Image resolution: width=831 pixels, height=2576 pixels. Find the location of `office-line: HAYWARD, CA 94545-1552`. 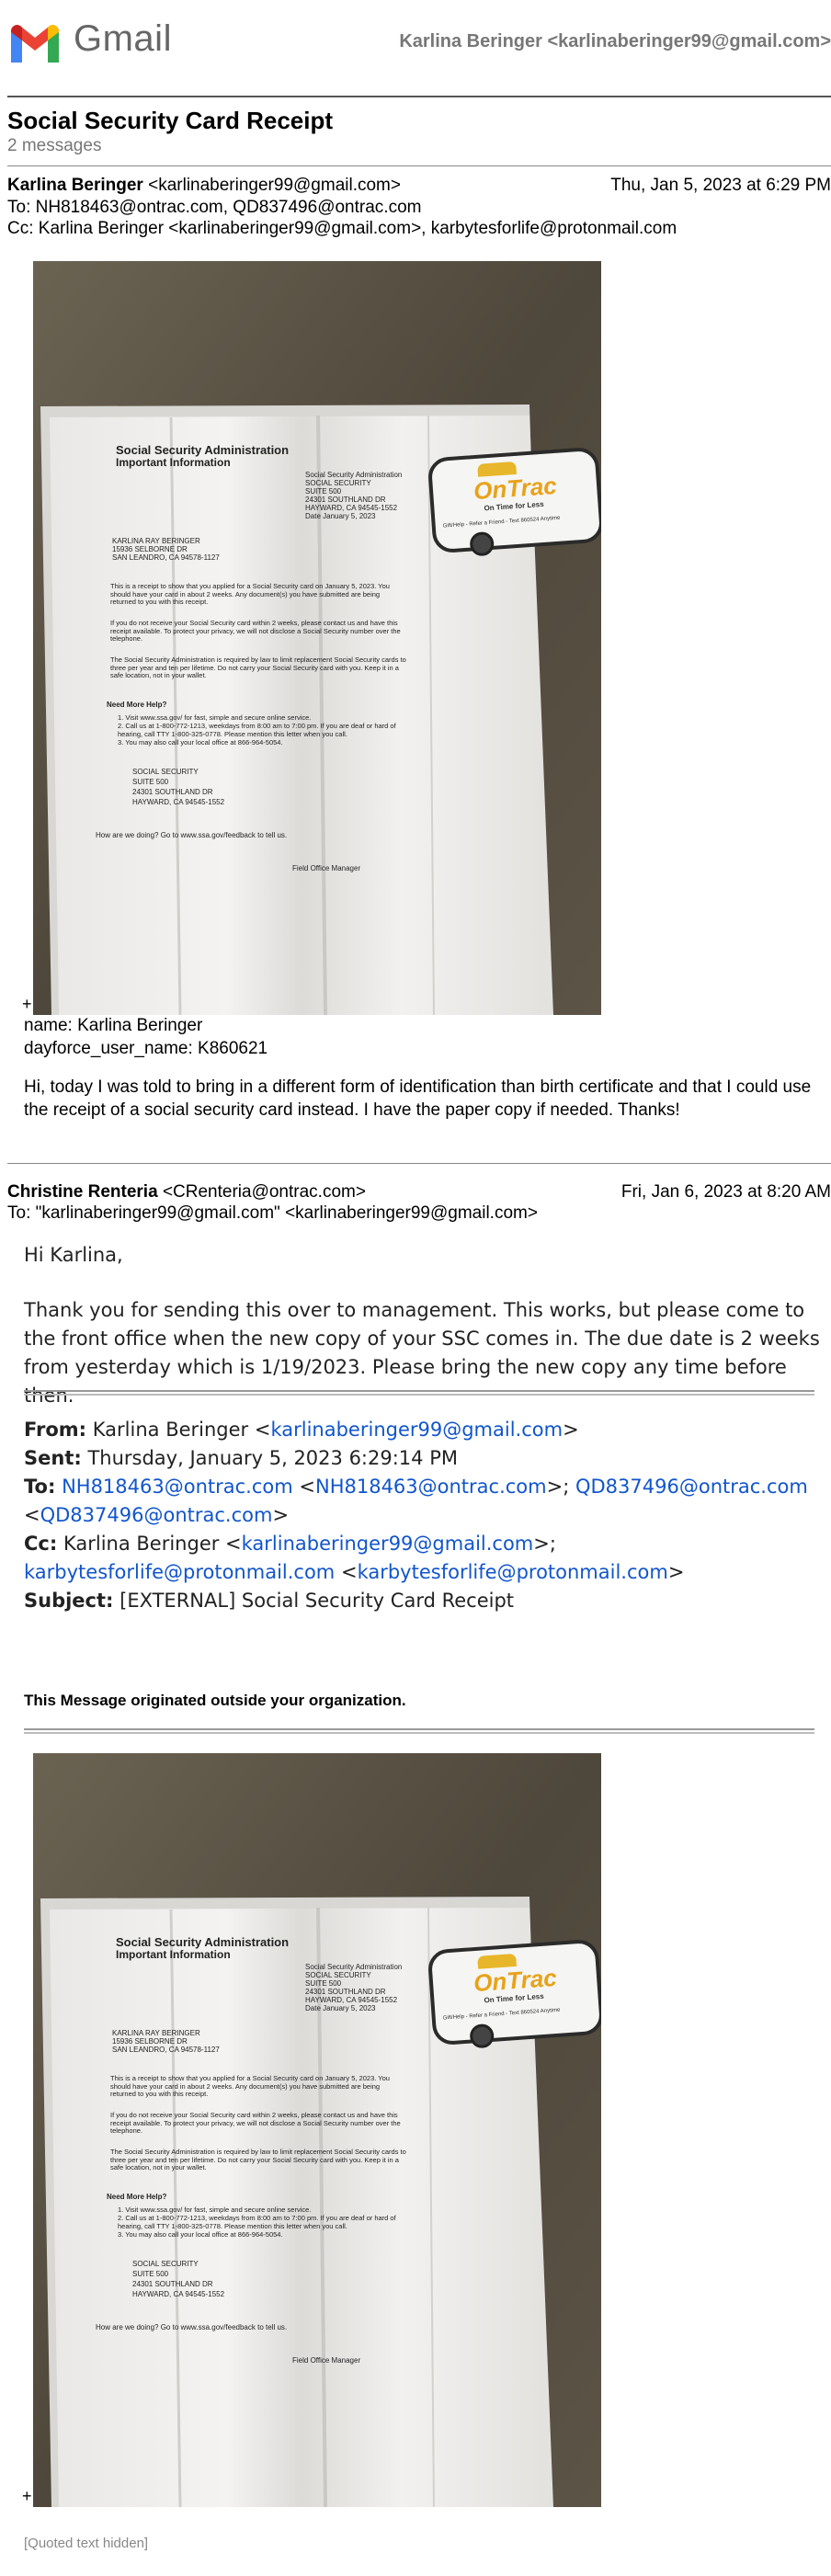

office-line: HAYWARD, CA 94545-1552 is located at coordinates (178, 2294).